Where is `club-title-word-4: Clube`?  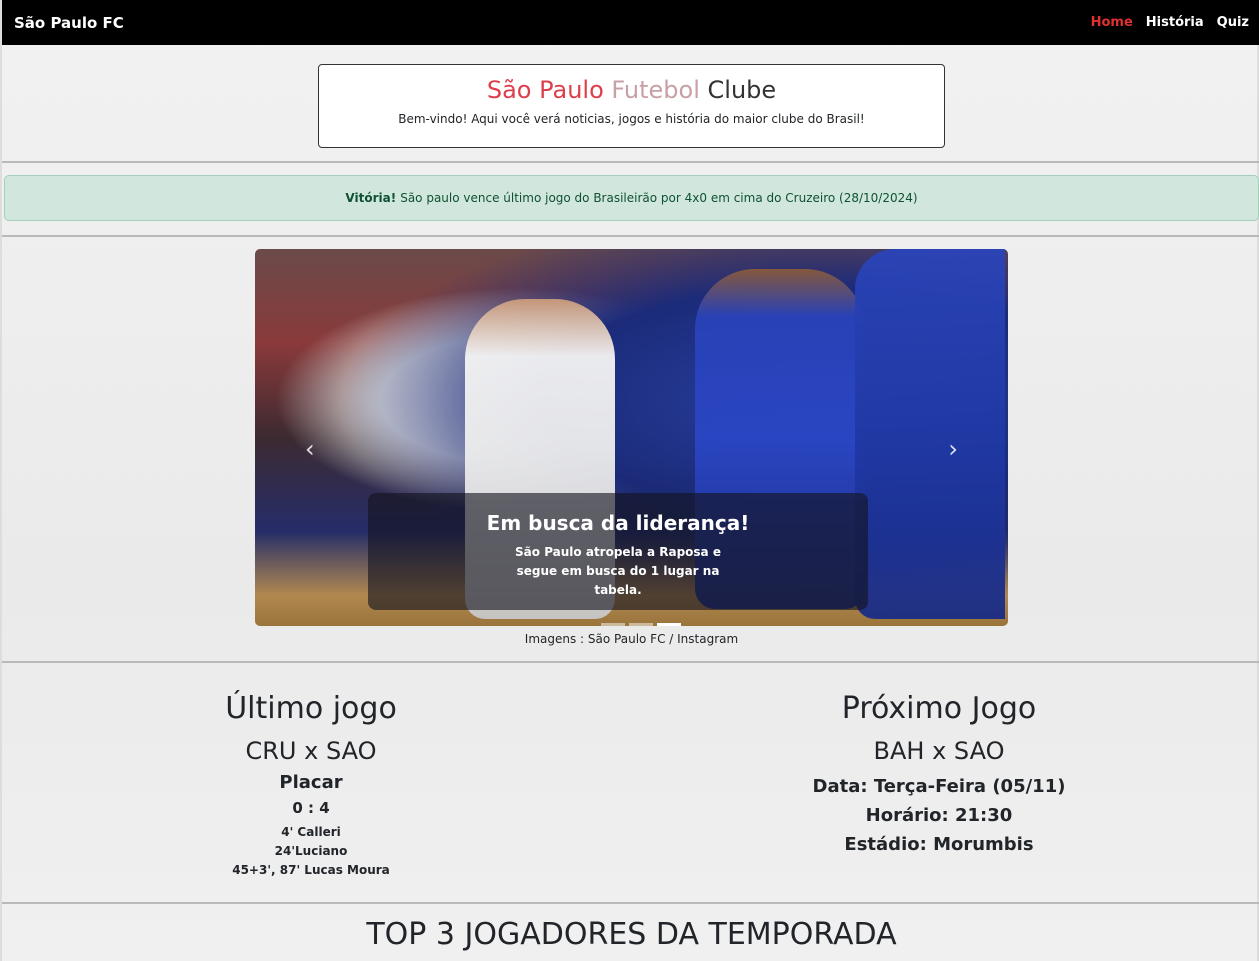
club-title-word-4: Clube is located at coordinates (742, 90).